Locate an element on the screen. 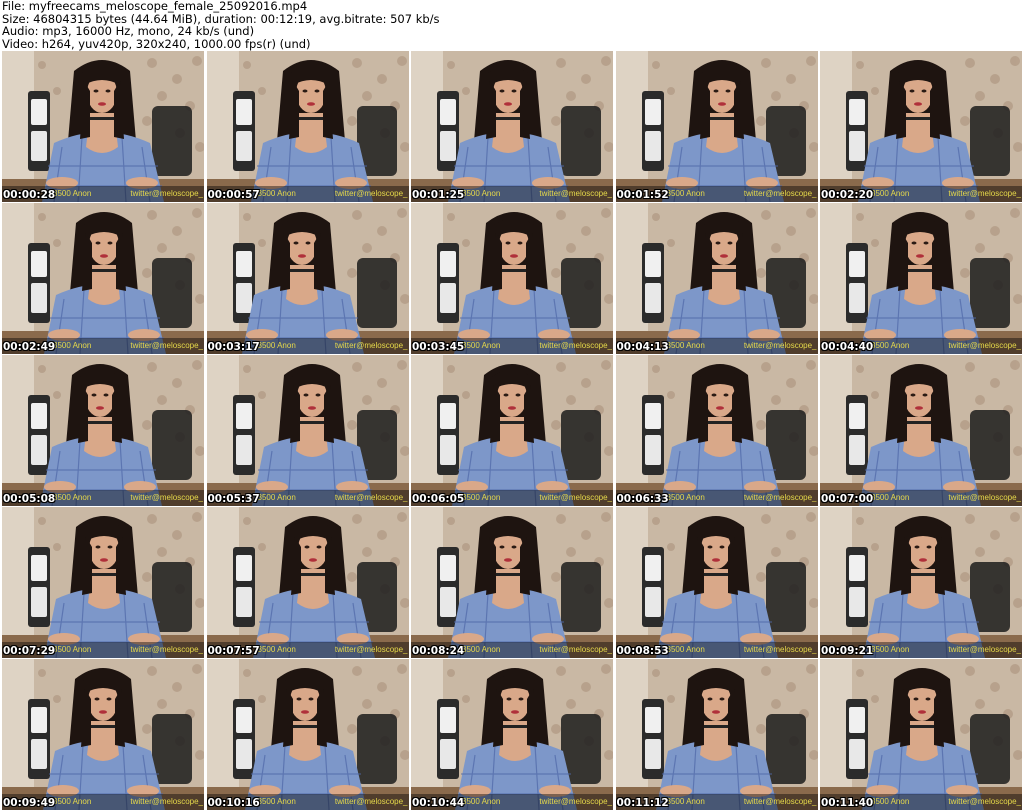 The height and width of the screenshot is (811, 1024). video-thumbnail: 3500 Anon twitter@meloscope_ 00:04:40 is located at coordinates (921, 278).